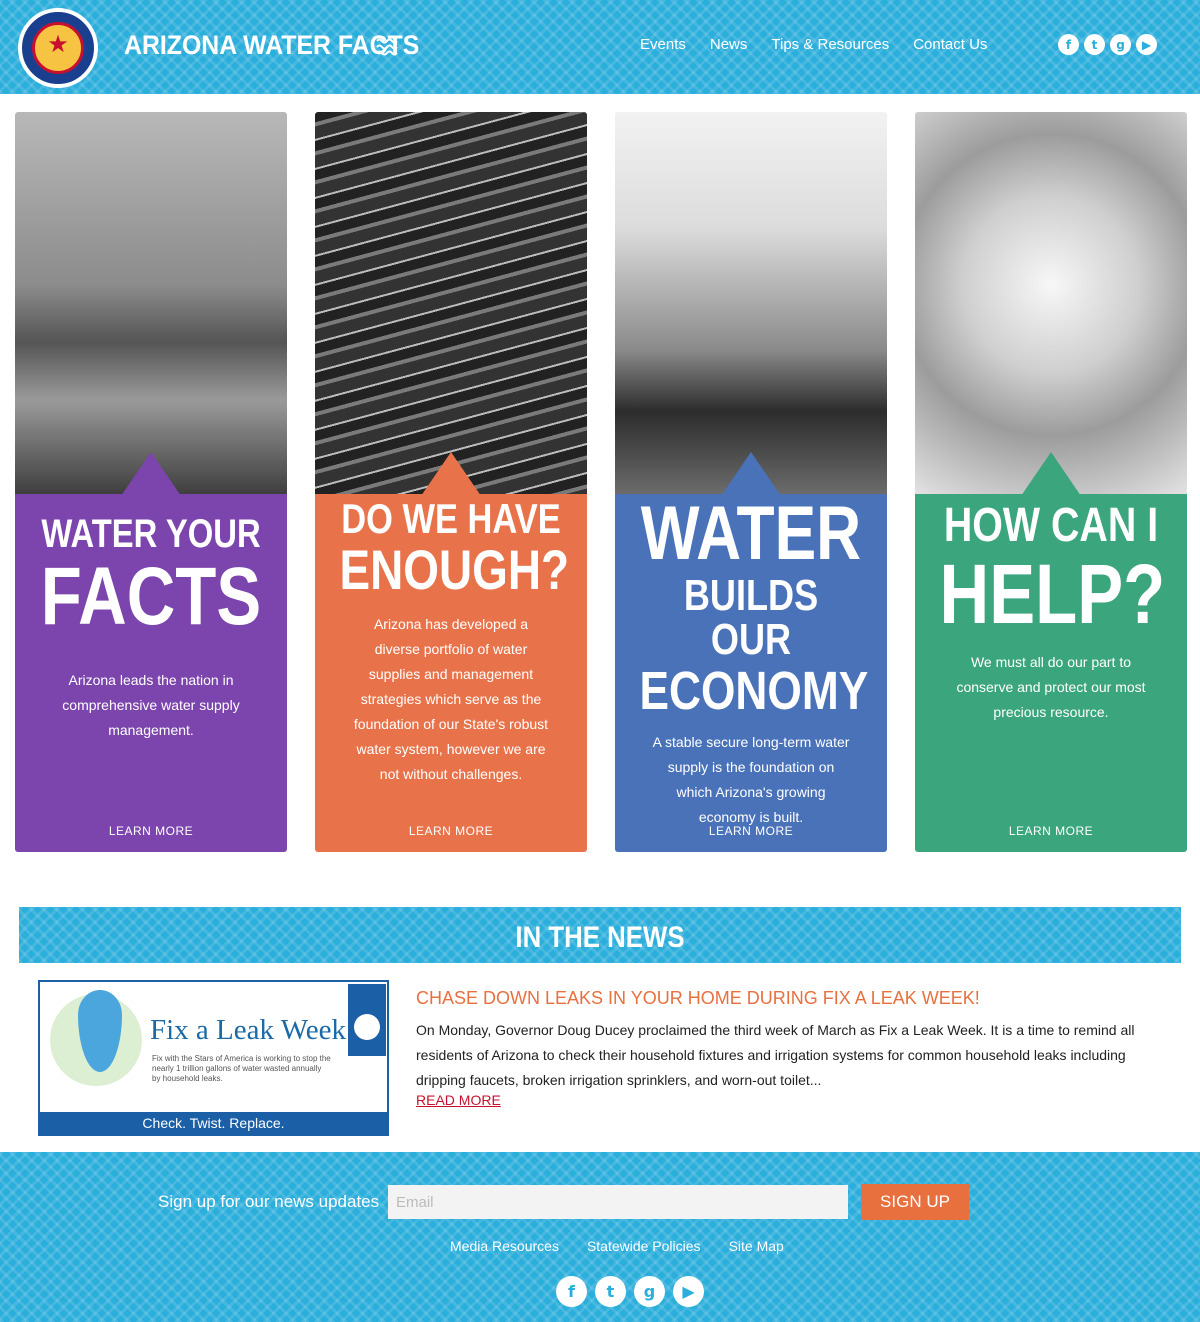 This screenshot has width=1200, height=1322. Describe the element at coordinates (269, 1201) in the screenshot. I see `signup-label: Sign up for our news updates` at that location.